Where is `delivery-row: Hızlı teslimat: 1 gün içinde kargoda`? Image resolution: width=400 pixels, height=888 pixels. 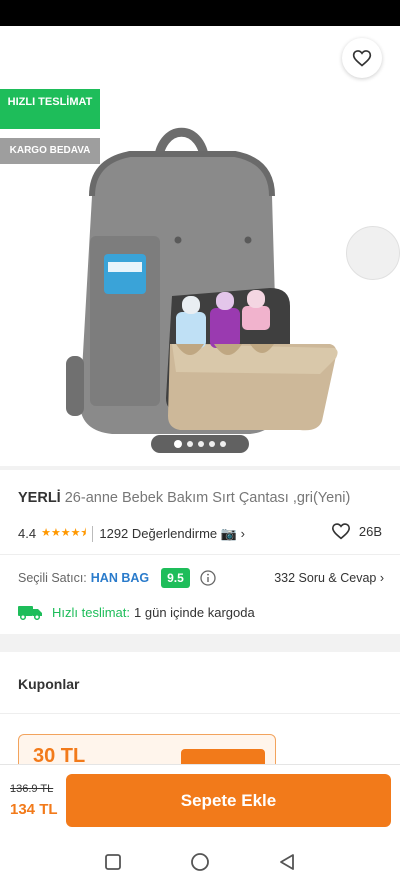
delivery-row: Hızlı teslimat: 1 gün içinde kargoda is located at coordinates (136, 612).